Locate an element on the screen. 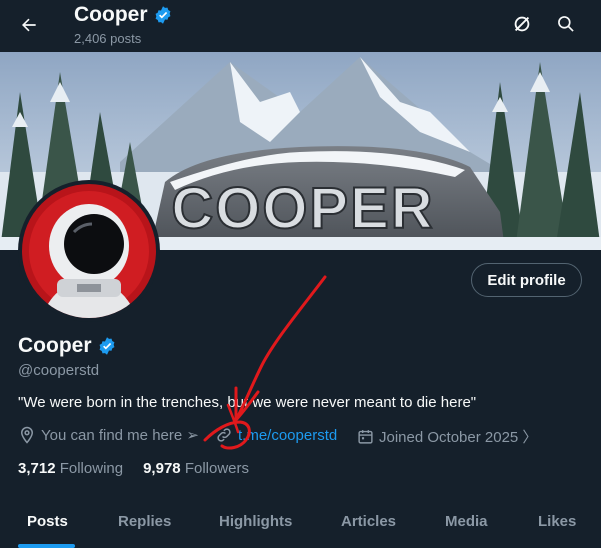  header-title-row: Cooper is located at coordinates (123, 15).